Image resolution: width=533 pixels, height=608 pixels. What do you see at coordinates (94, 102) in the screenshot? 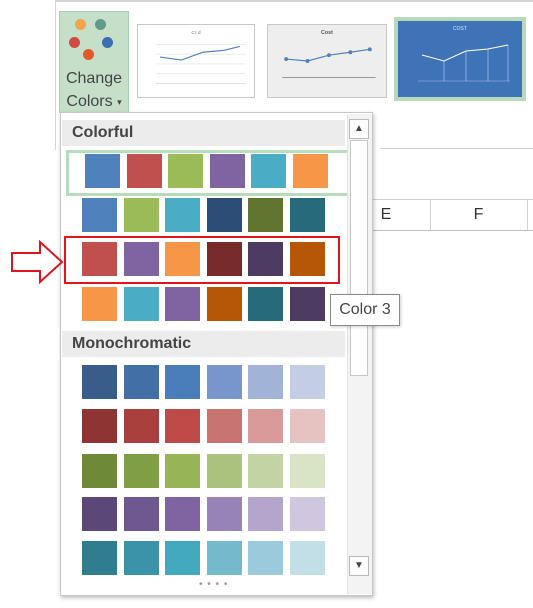
I see `change-colors-label-2: Colors ▾` at bounding box center [94, 102].